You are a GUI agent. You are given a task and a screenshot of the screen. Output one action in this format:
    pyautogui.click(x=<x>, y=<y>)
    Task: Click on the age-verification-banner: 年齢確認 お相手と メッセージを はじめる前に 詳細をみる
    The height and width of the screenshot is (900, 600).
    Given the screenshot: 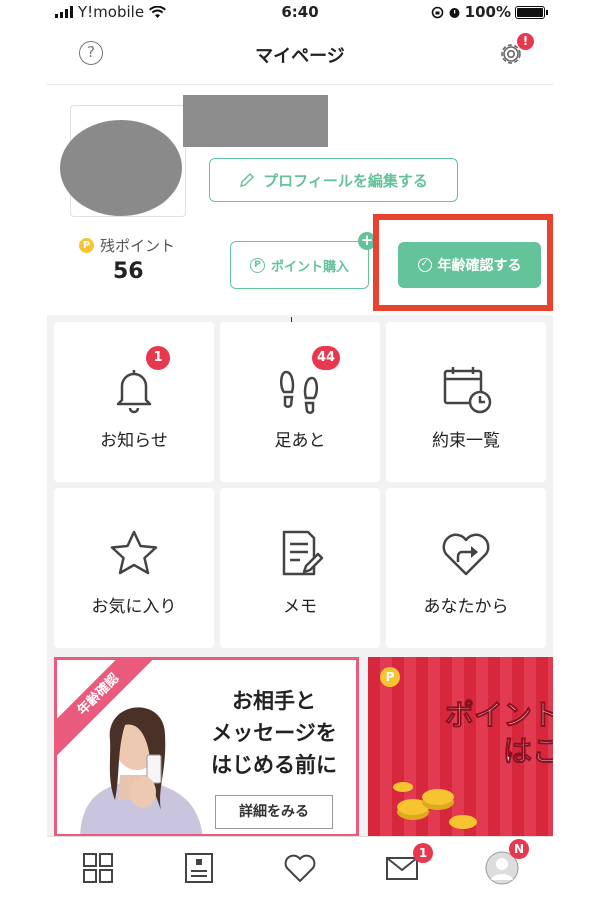 What is the action you would take?
    pyautogui.click(x=206, y=747)
    